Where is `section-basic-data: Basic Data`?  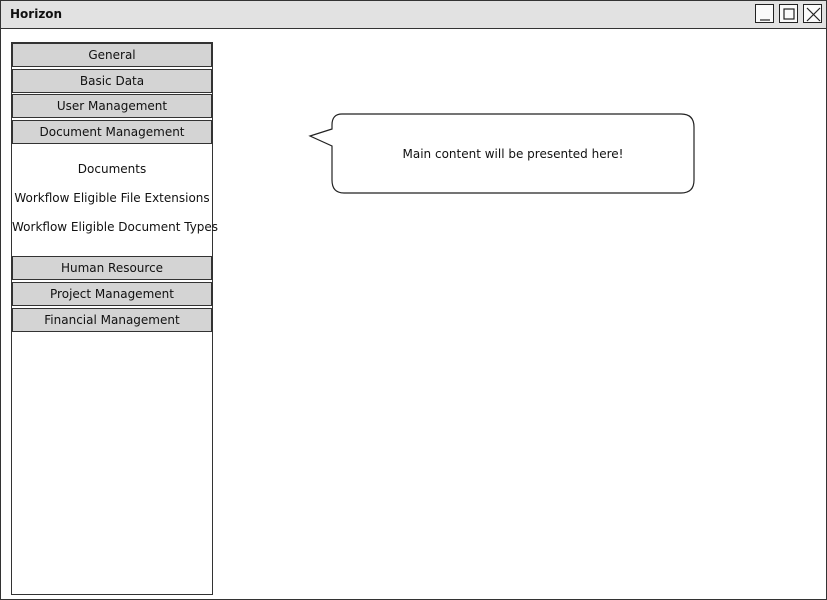 section-basic-data: Basic Data is located at coordinates (112, 81).